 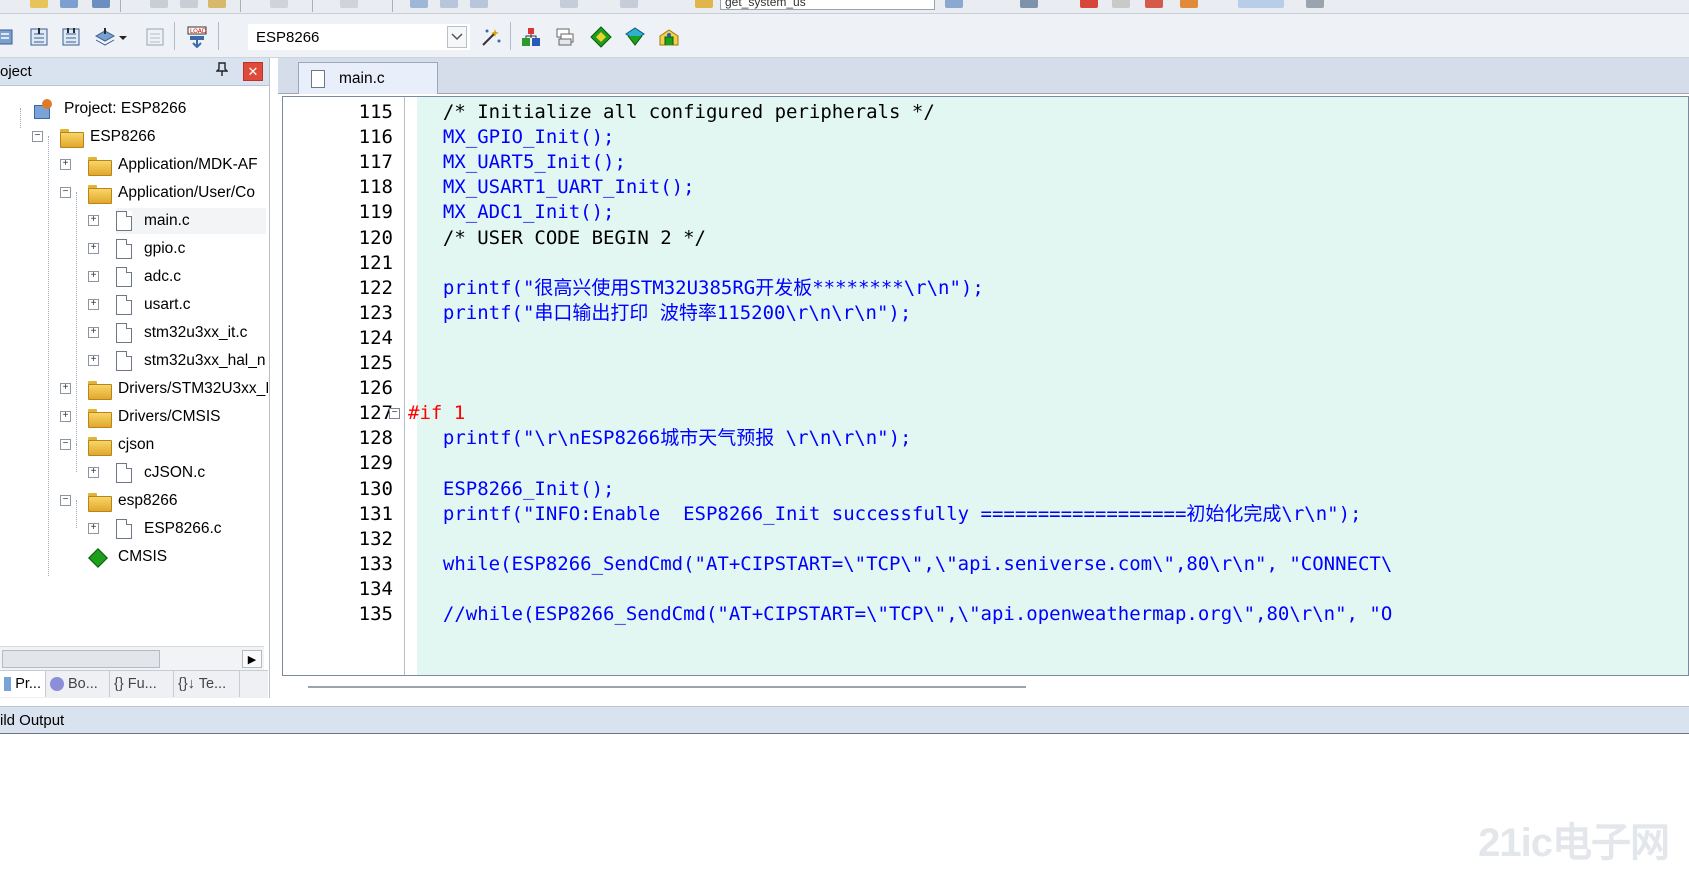 I want to click on undo-edit-icon, so click(x=279, y=4).